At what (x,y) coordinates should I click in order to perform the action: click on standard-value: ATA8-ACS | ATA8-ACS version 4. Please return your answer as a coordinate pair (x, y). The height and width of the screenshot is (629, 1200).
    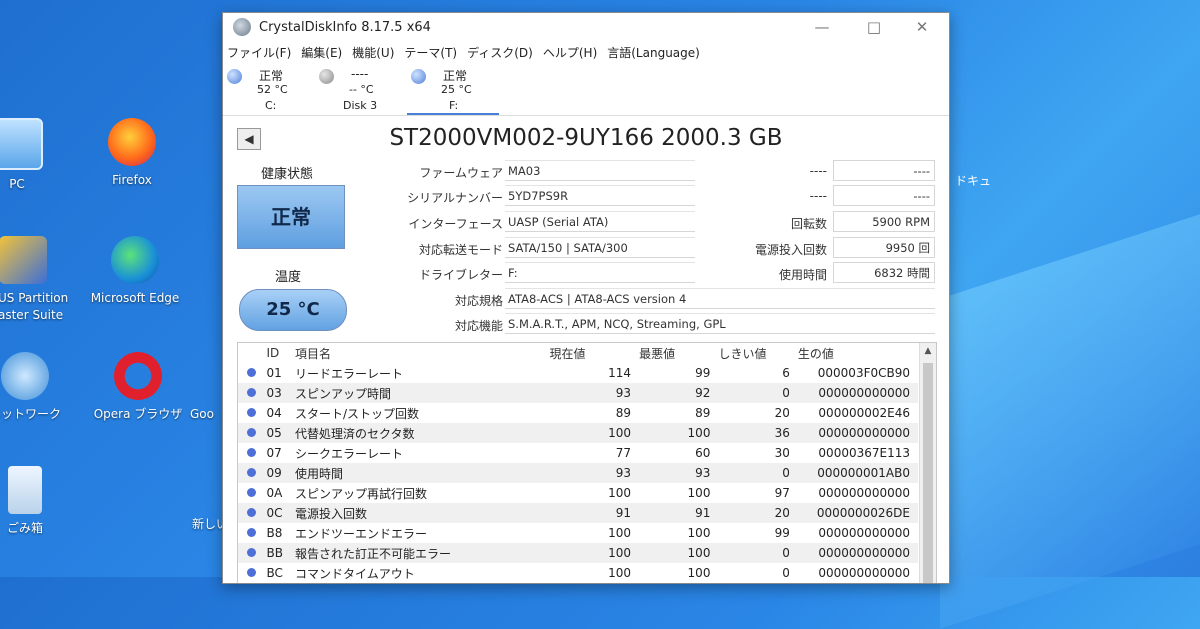
    Looking at the image, I should click on (720, 298).